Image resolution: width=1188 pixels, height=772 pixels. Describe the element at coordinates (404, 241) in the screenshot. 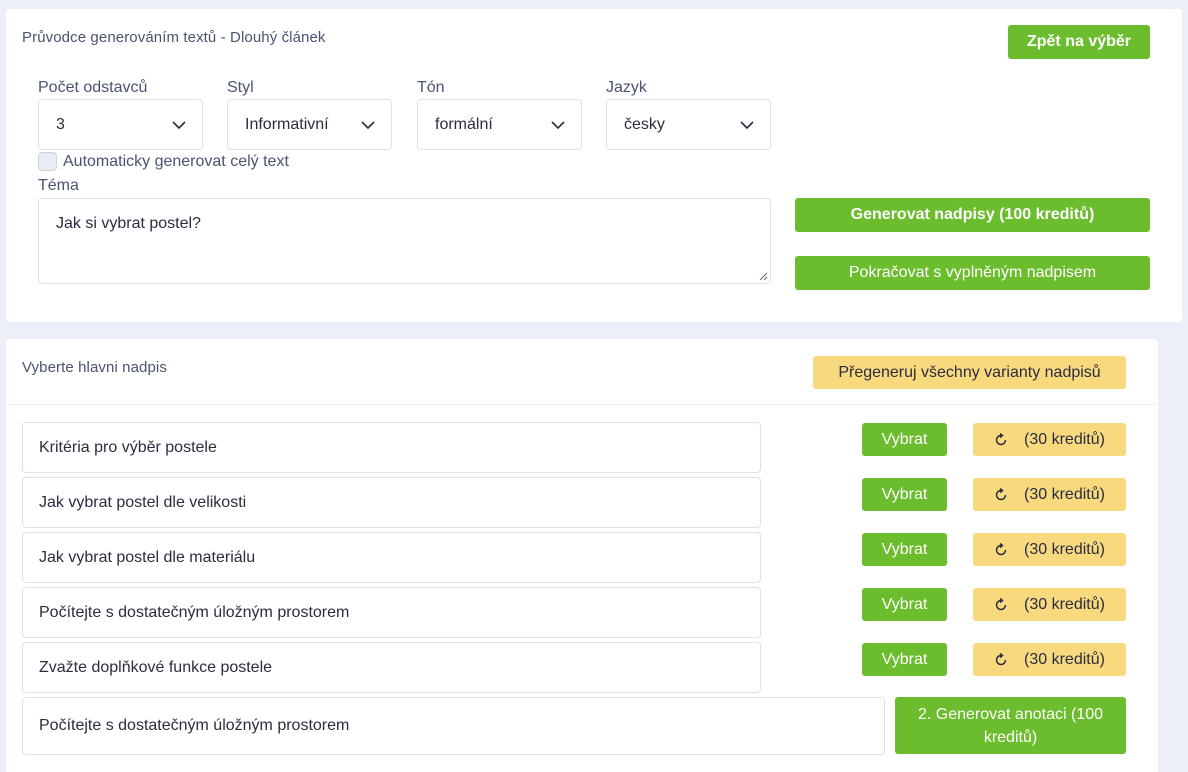

I see `topic-textarea: Jak si vybrat postel?` at that location.